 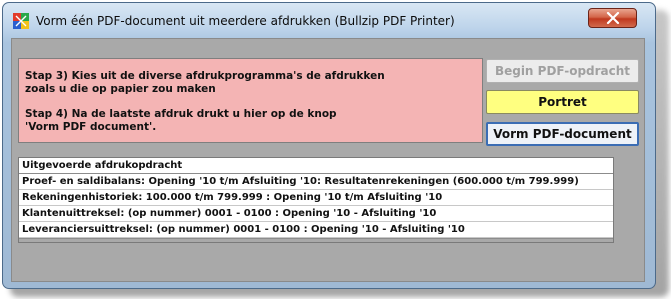 What do you see at coordinates (316, 166) in the screenshot?
I see `list-header: Uitgevoerde afdrukopdracht` at bounding box center [316, 166].